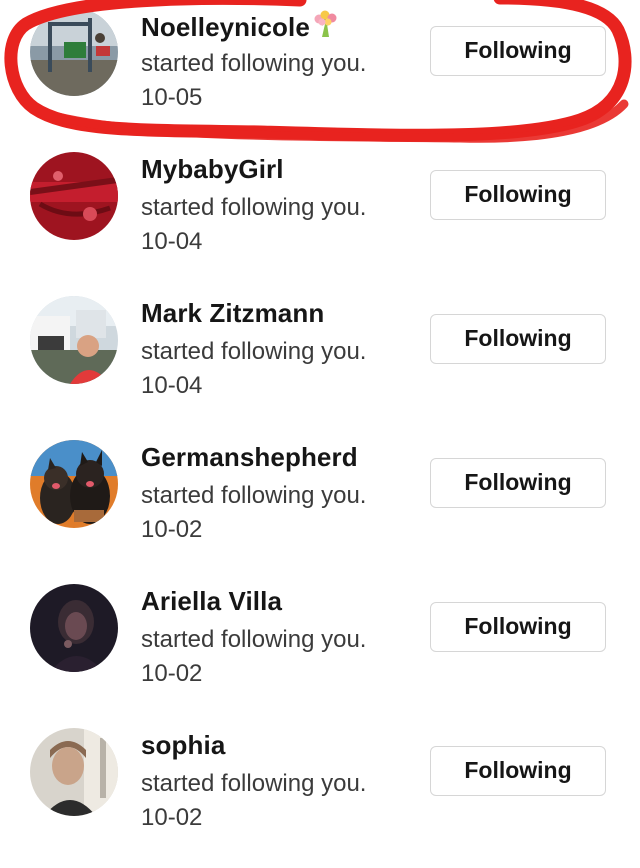 The image size is (640, 868). I want to click on man-outdoors-photo-icon, so click(74, 340).